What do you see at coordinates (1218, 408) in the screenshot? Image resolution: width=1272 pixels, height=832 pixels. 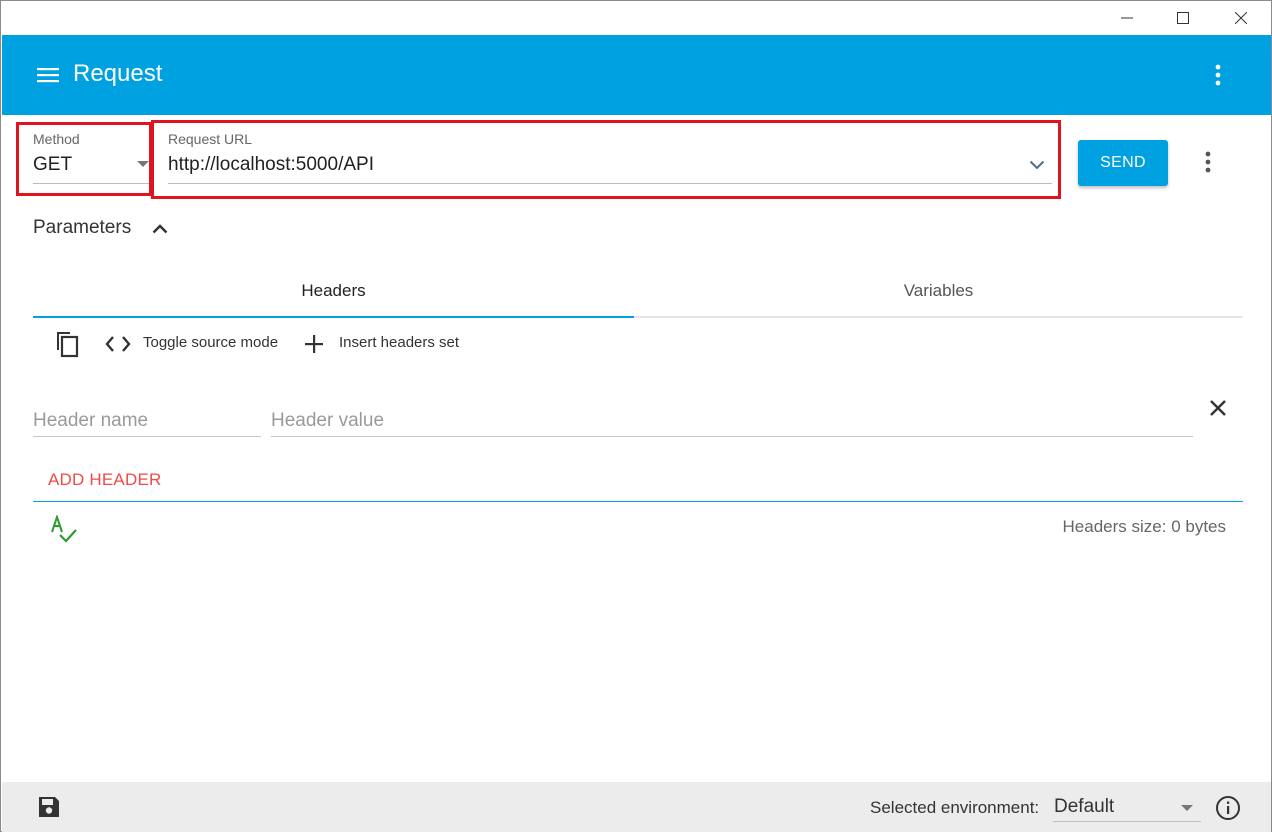 I see `close-icon` at bounding box center [1218, 408].